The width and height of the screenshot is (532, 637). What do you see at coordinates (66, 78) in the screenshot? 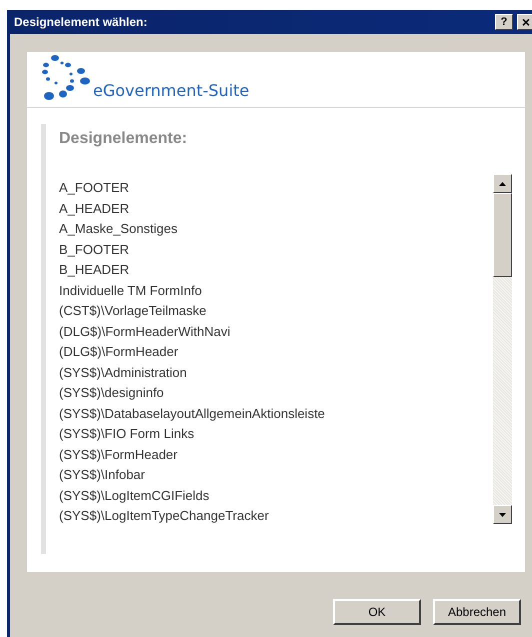
I see `dotted-circle-logo-icon` at bounding box center [66, 78].